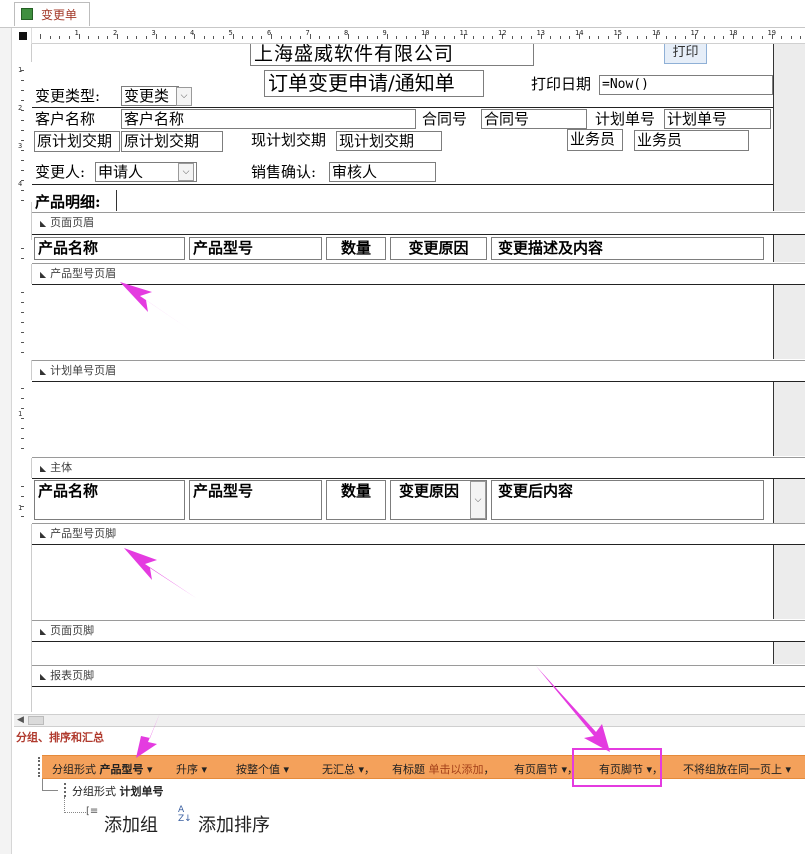 Image resolution: width=805 pixels, height=854 pixels. I want to click on section-model-footer: 产品型号页脚, so click(418, 532).